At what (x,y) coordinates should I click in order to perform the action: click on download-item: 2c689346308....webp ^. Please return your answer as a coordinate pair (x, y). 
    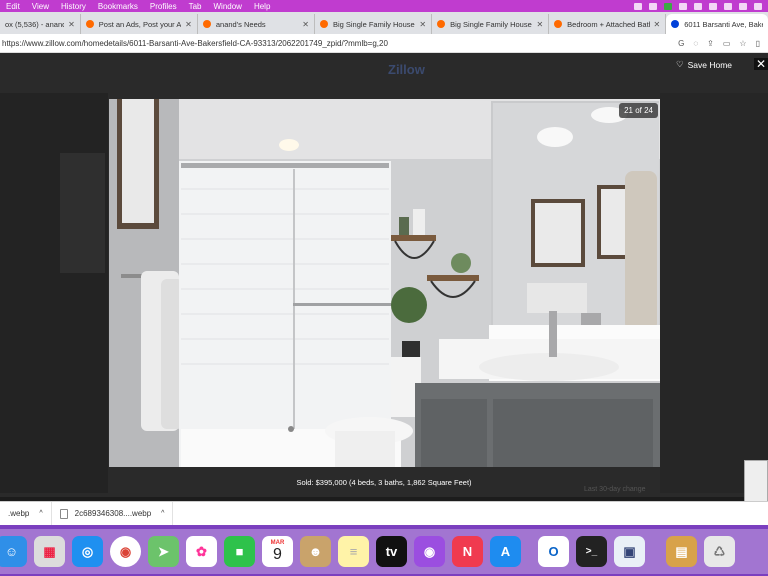
    Looking at the image, I should click on (113, 513).